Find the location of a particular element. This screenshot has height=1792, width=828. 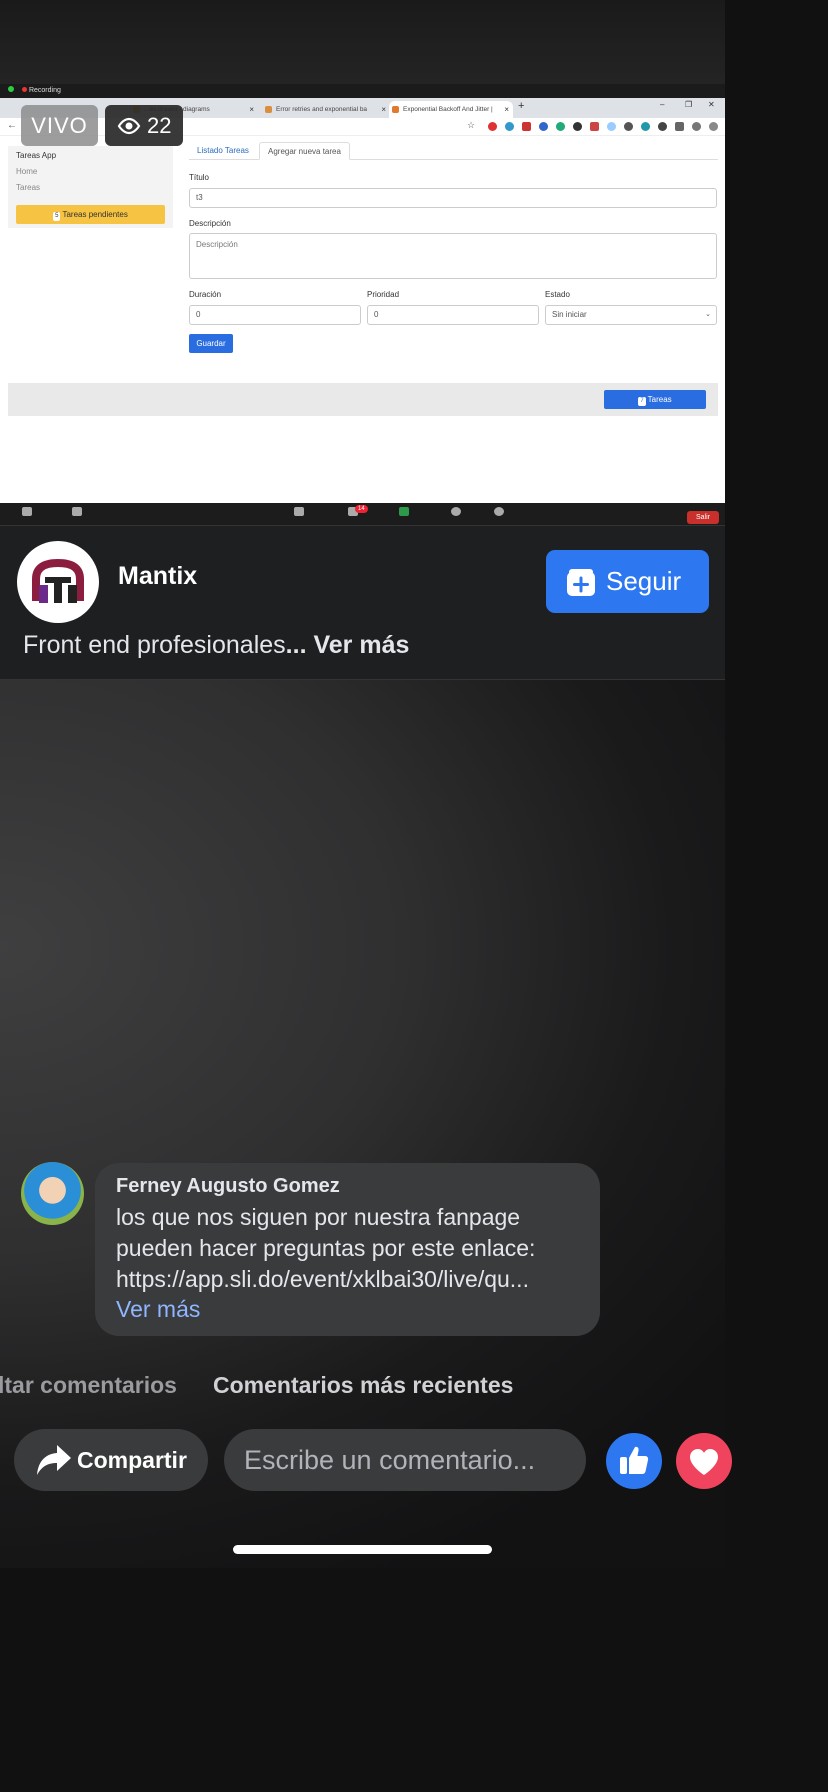

recording-label: Recording is located at coordinates (44, 90).